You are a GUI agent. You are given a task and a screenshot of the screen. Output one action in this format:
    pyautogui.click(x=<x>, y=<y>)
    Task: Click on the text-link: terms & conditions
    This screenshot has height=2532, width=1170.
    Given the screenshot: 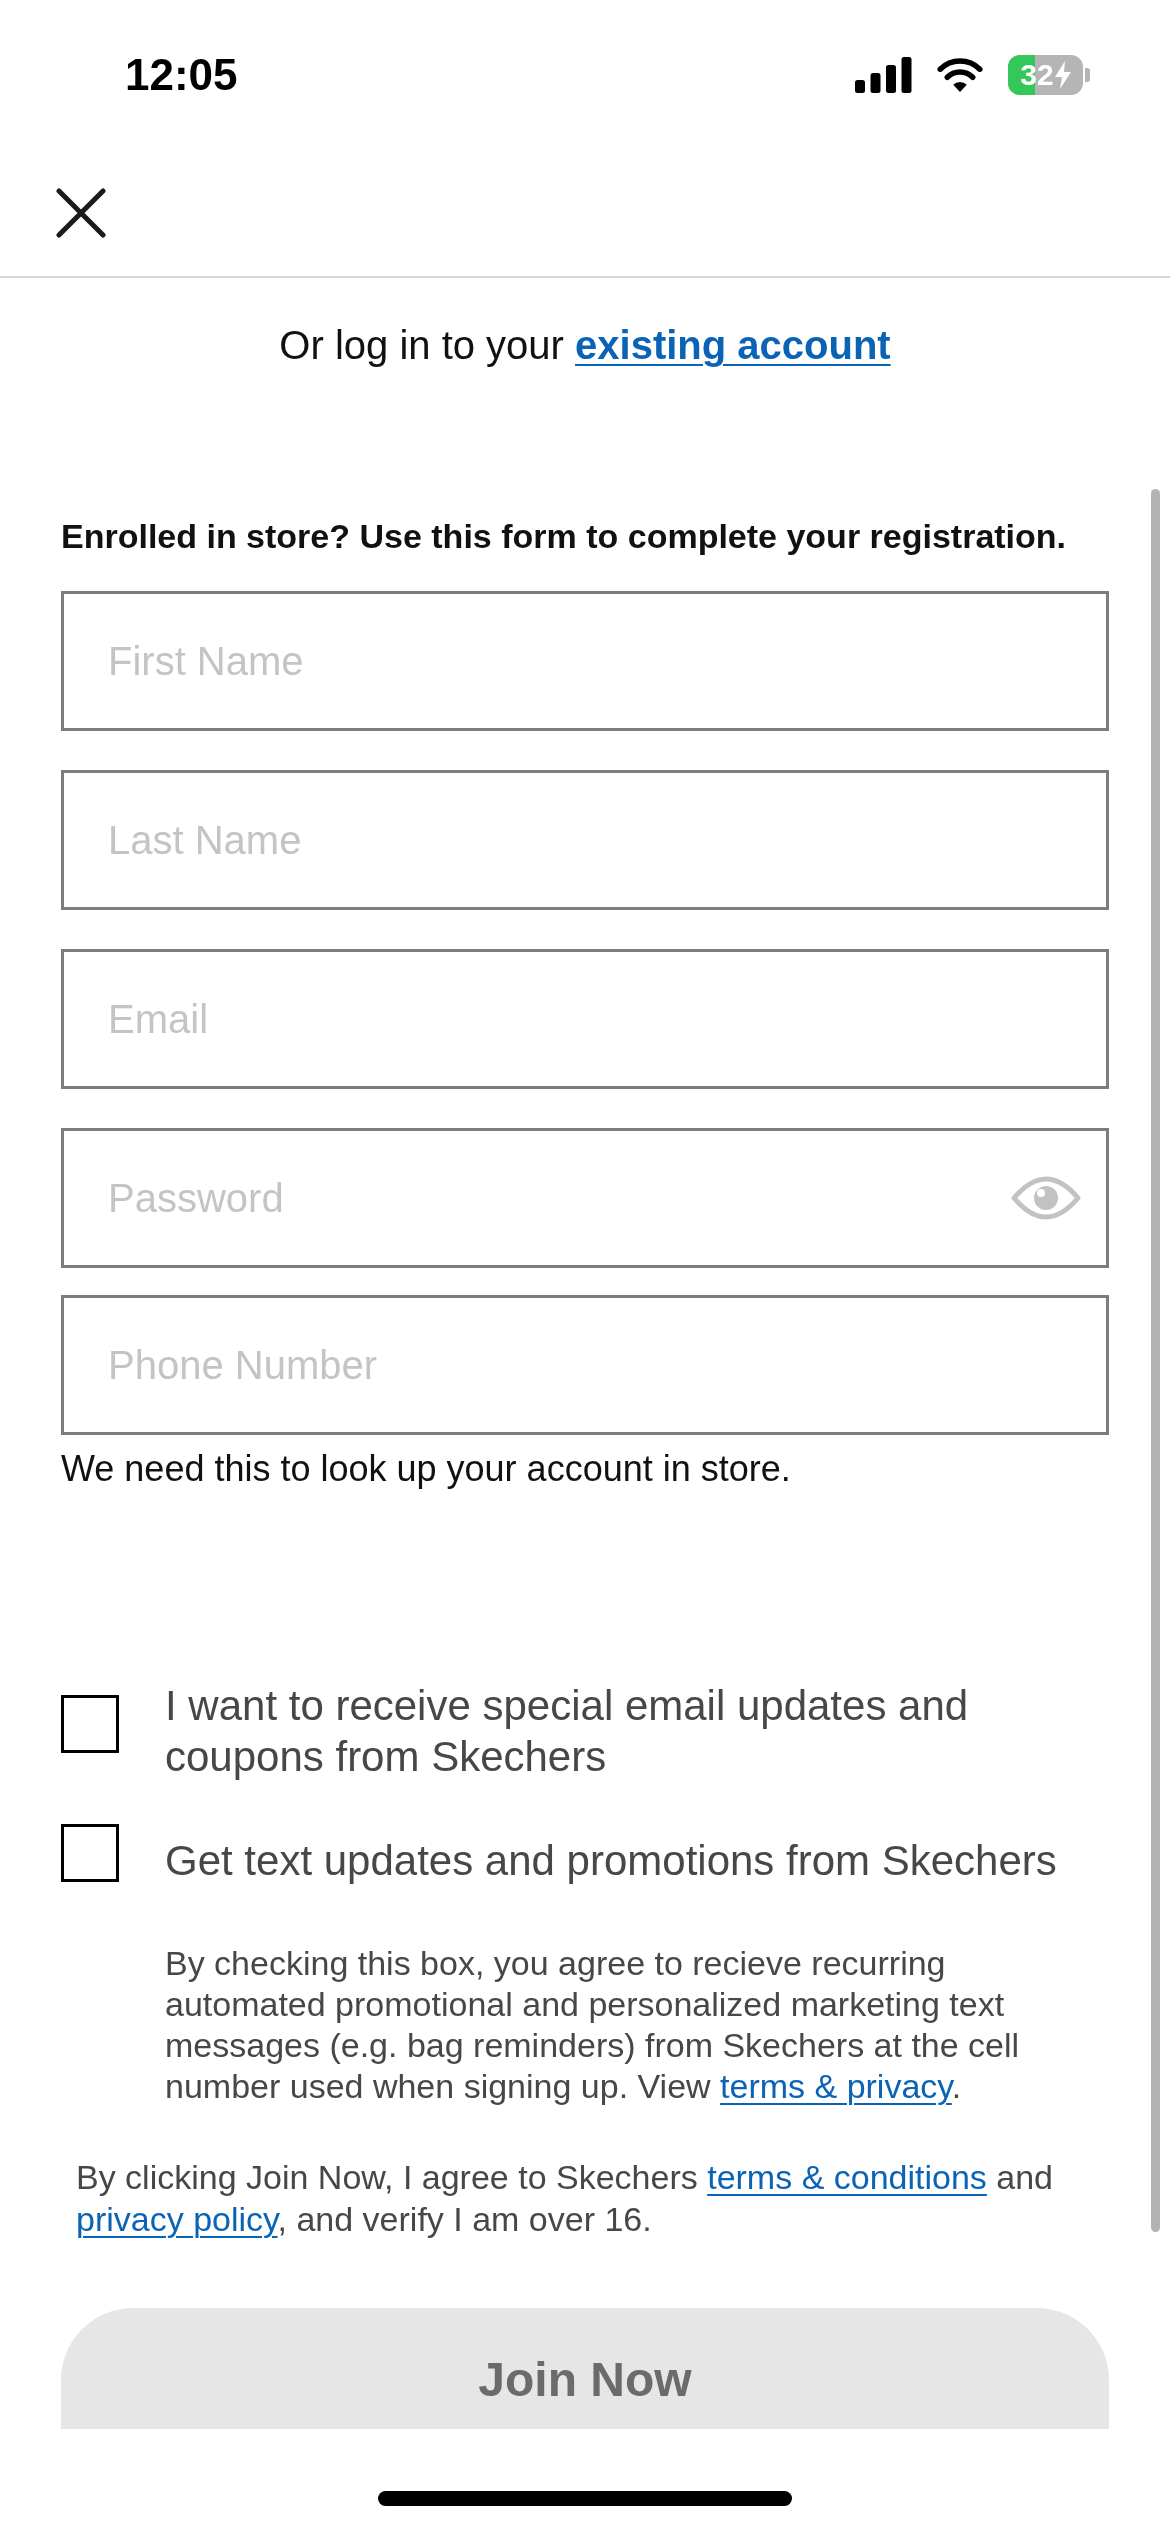 What is the action you would take?
    pyautogui.click(x=847, y=2177)
    